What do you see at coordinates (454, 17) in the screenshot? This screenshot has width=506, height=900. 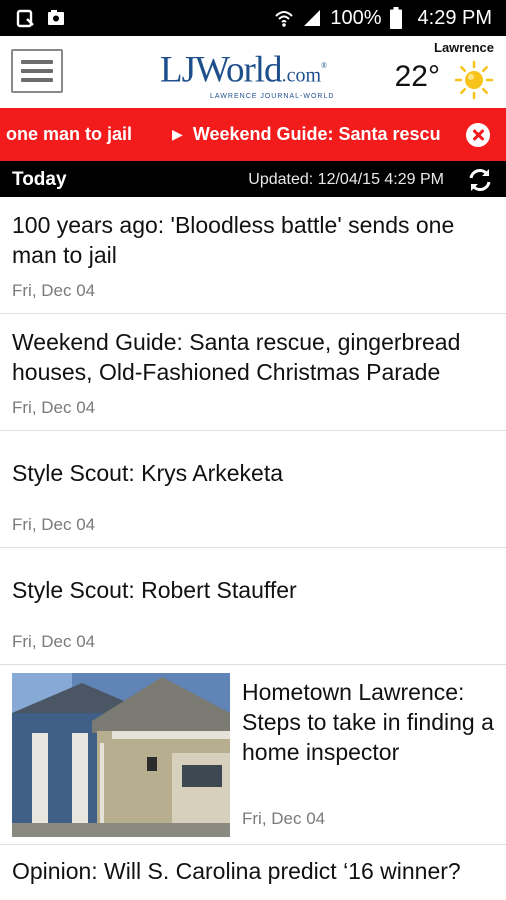 I see `clock: 4:29 PM` at bounding box center [454, 17].